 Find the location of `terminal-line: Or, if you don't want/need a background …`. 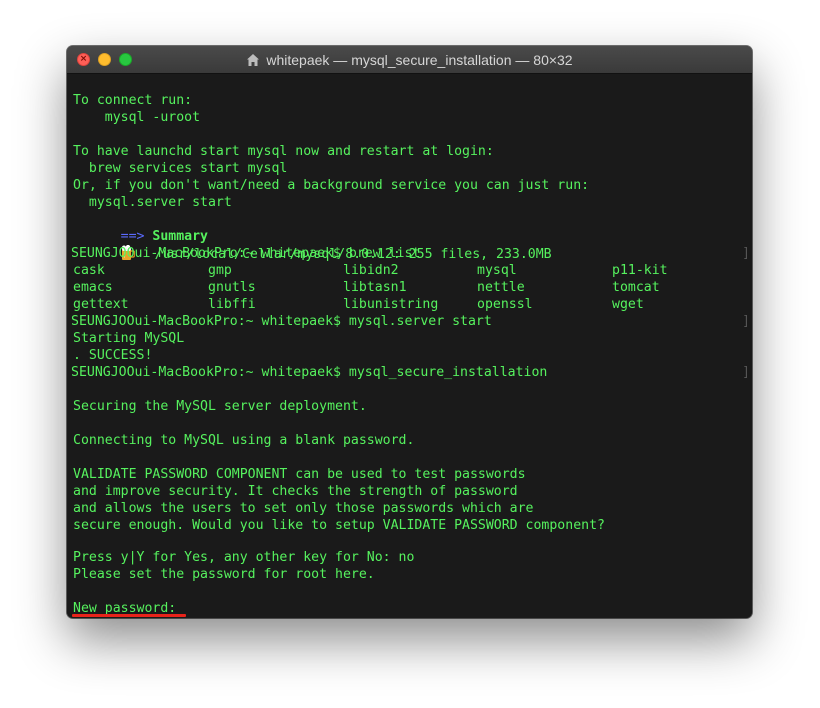

terminal-line: Or, if you don't want/need a background … is located at coordinates (331, 185).